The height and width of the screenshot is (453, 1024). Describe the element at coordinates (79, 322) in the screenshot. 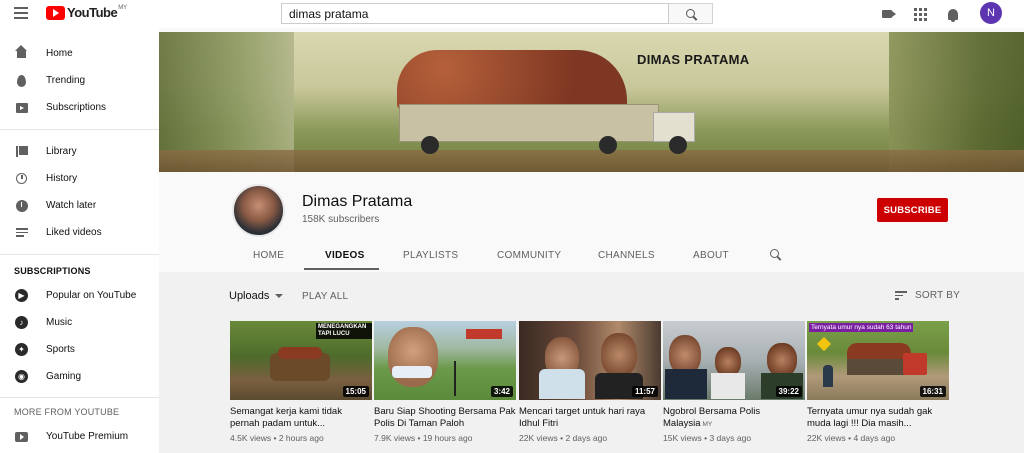

I see `sidebar-item-music: ♪ Music` at that location.